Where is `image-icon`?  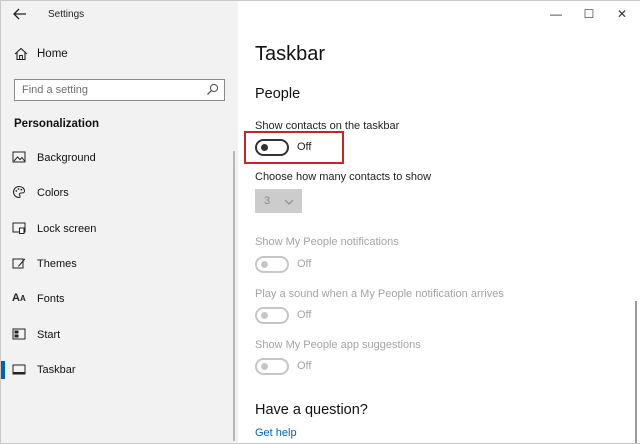
image-icon is located at coordinates (19, 157).